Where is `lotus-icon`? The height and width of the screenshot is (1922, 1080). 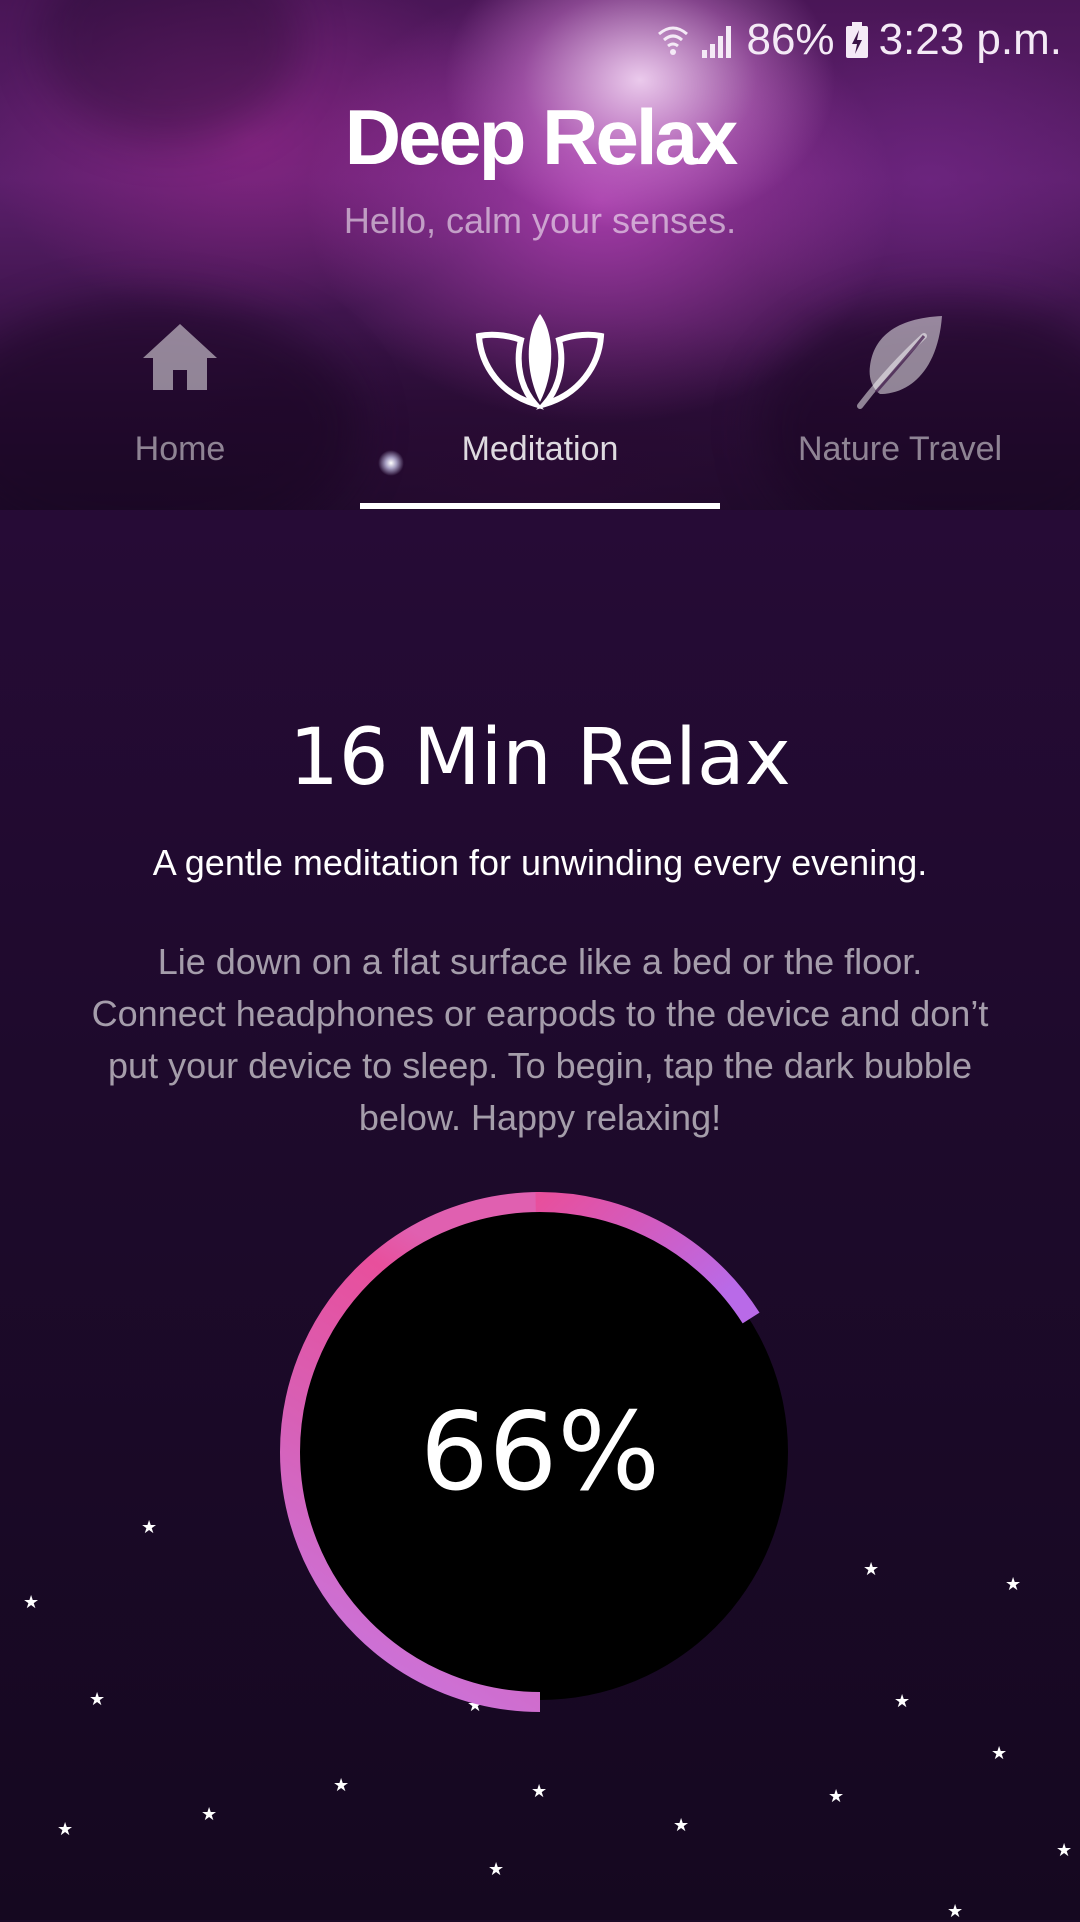 lotus-icon is located at coordinates (540, 362).